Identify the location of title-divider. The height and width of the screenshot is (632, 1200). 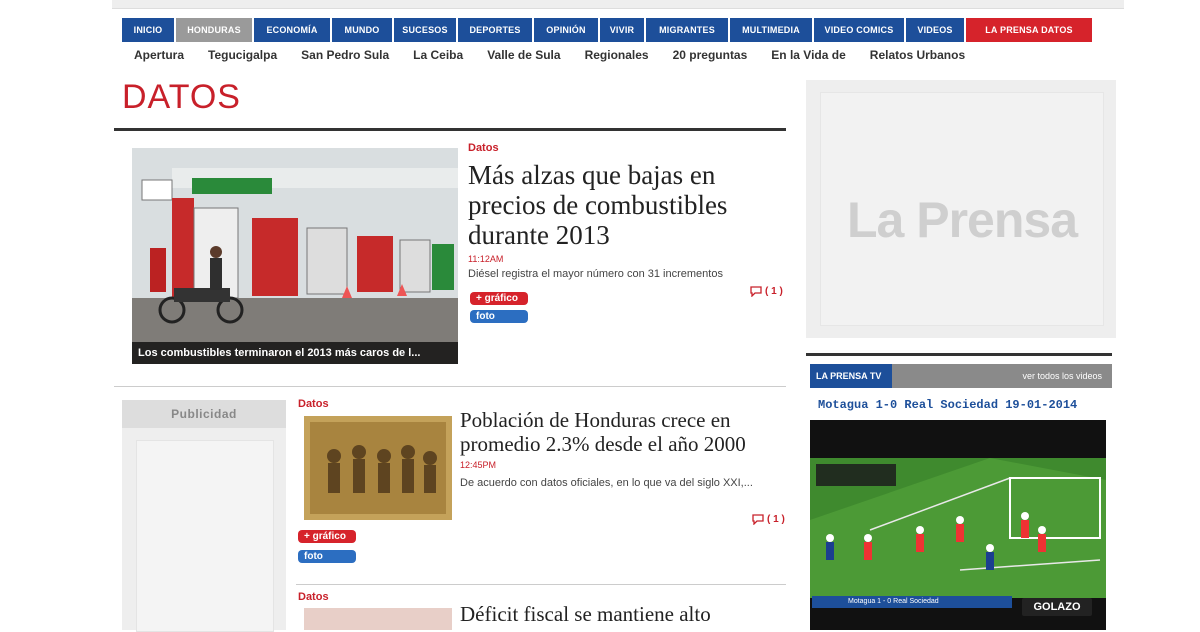
(450, 129).